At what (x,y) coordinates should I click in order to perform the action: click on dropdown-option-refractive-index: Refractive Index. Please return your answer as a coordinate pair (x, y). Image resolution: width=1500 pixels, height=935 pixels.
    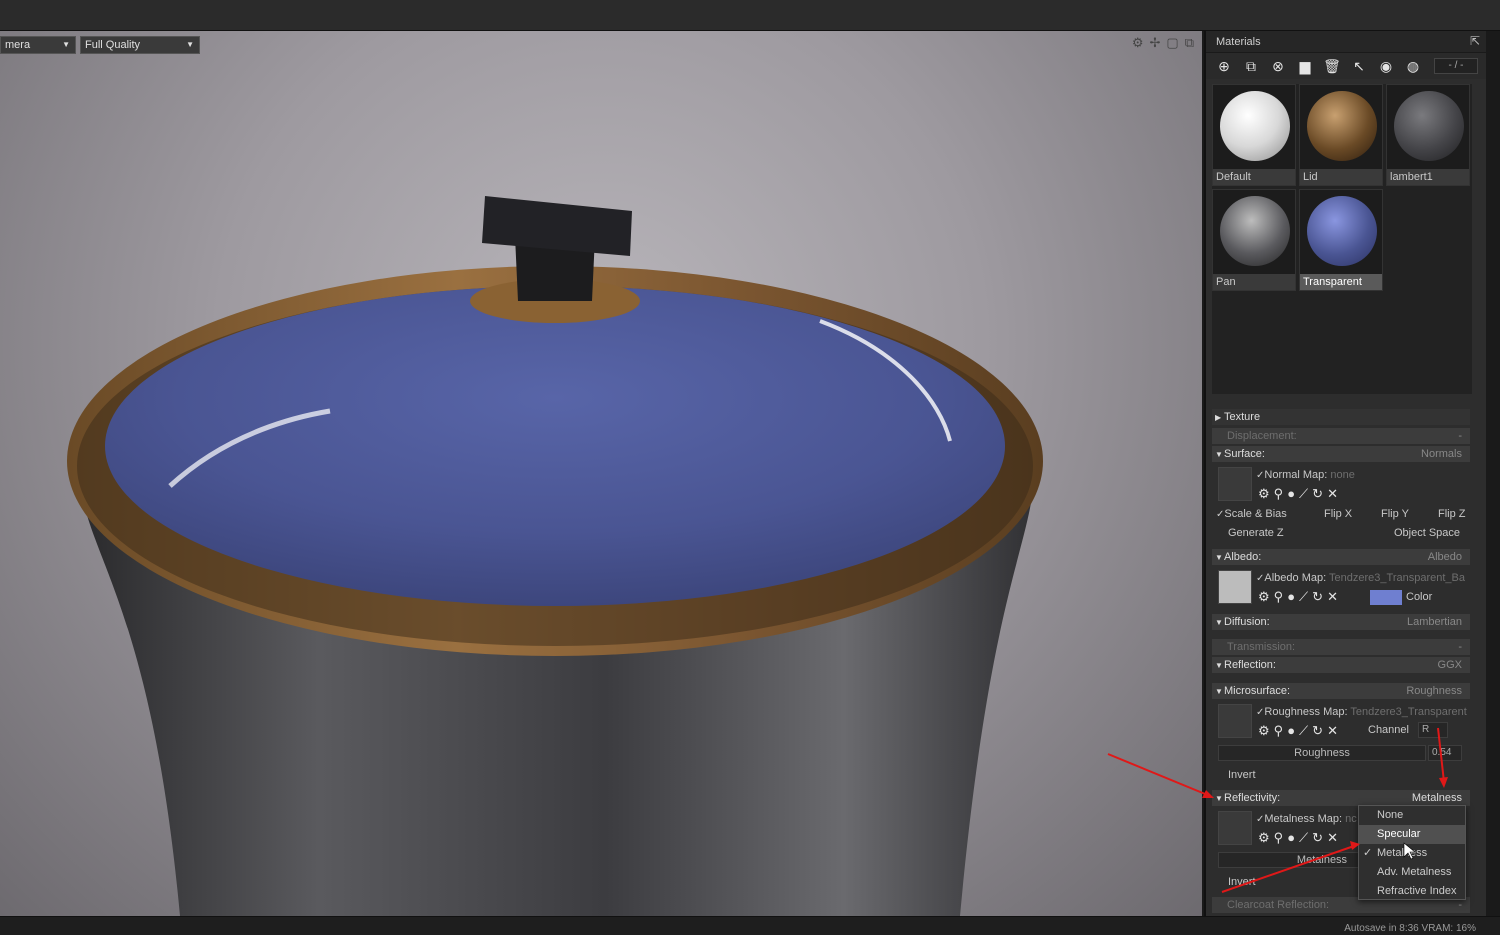
    Looking at the image, I should click on (1412, 891).